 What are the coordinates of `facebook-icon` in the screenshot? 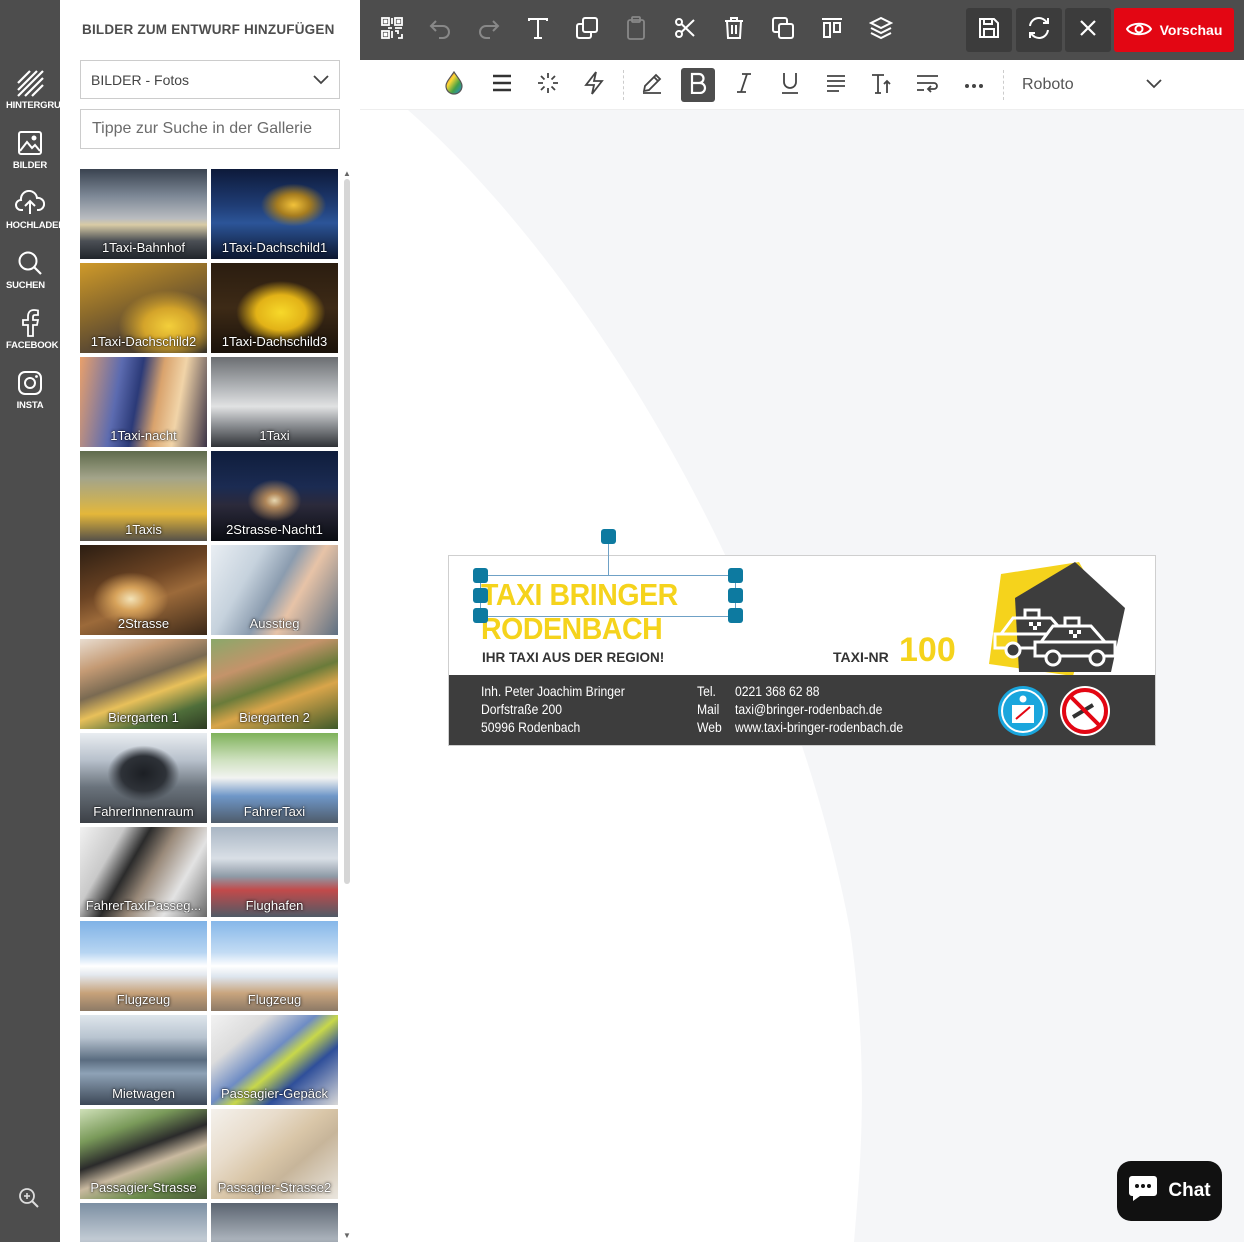 It's located at (30, 323).